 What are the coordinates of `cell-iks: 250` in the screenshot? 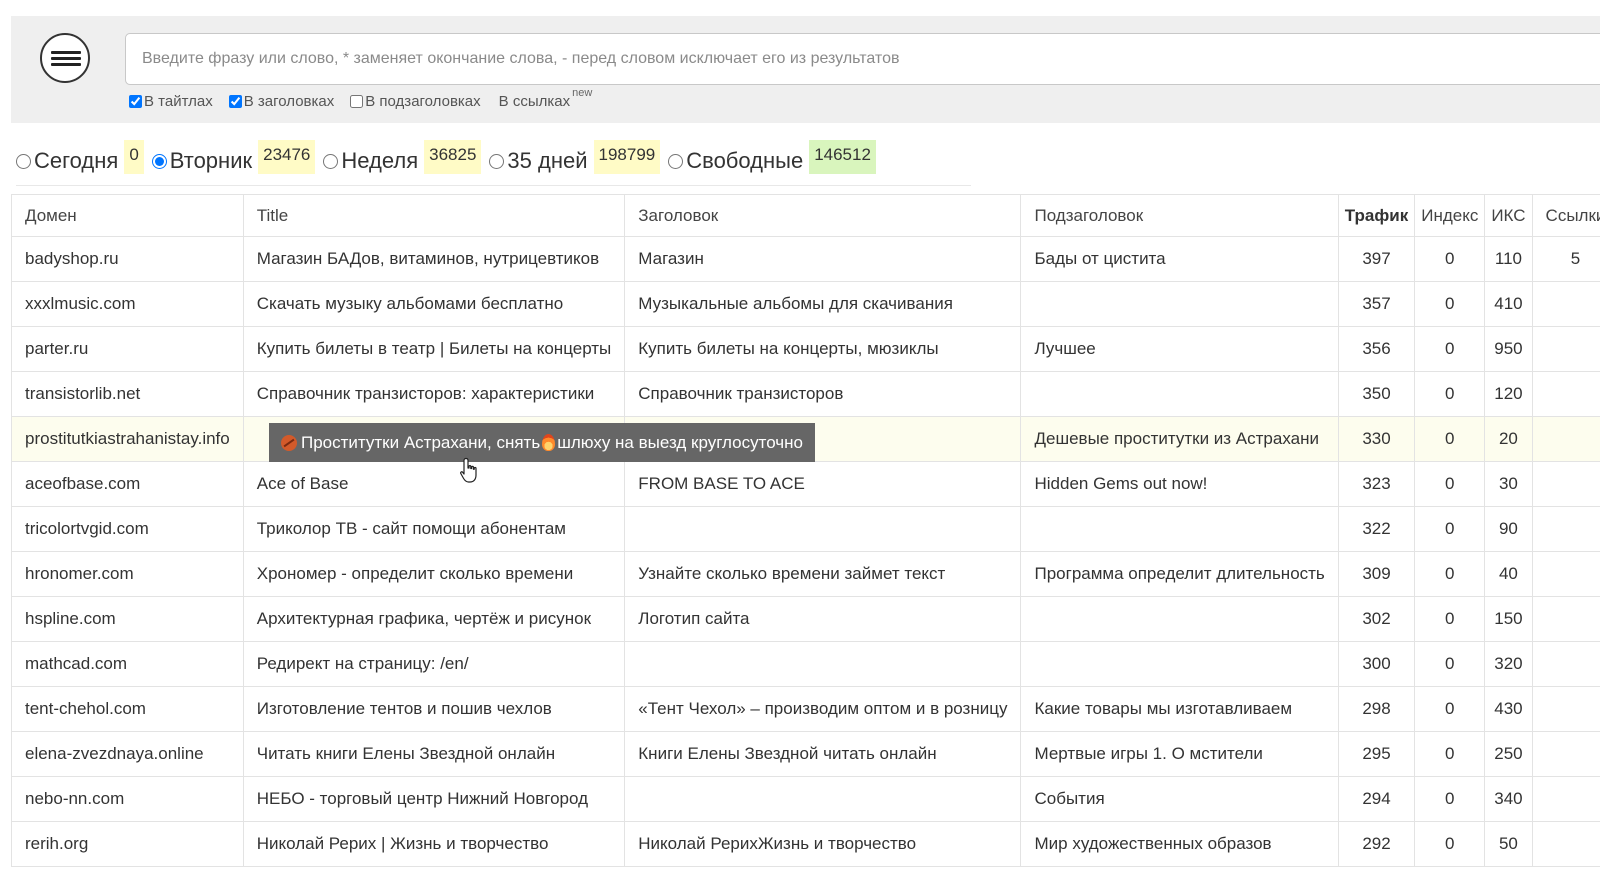 It's located at (1508, 754).